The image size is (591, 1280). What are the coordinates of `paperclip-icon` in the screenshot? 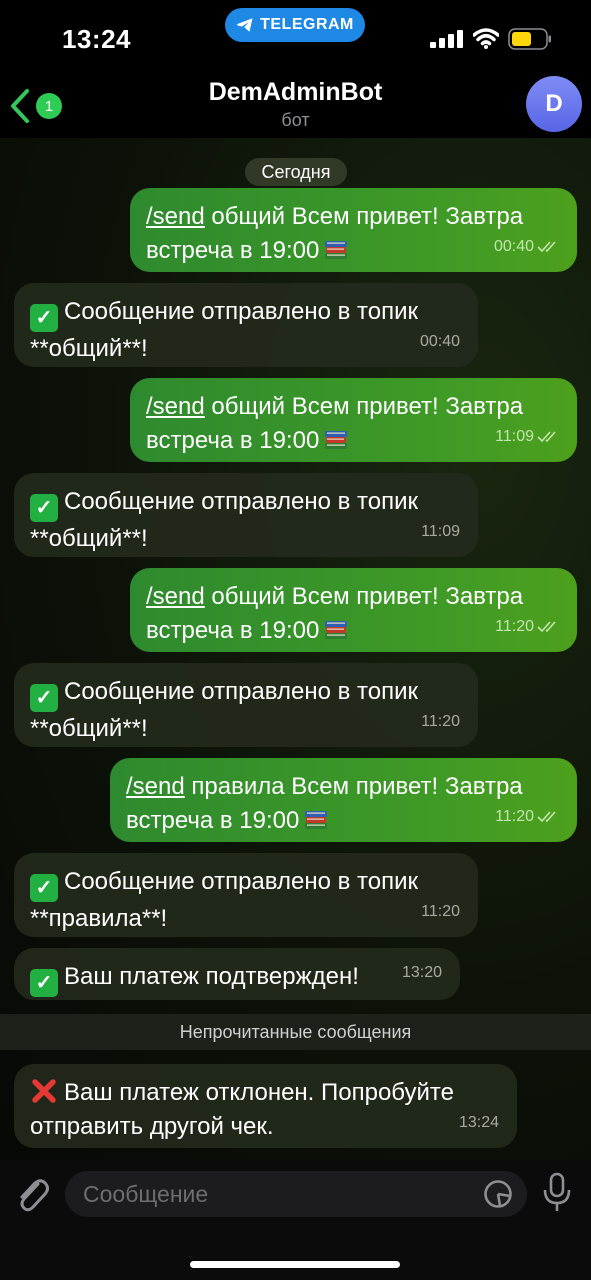 It's located at (32, 1194).